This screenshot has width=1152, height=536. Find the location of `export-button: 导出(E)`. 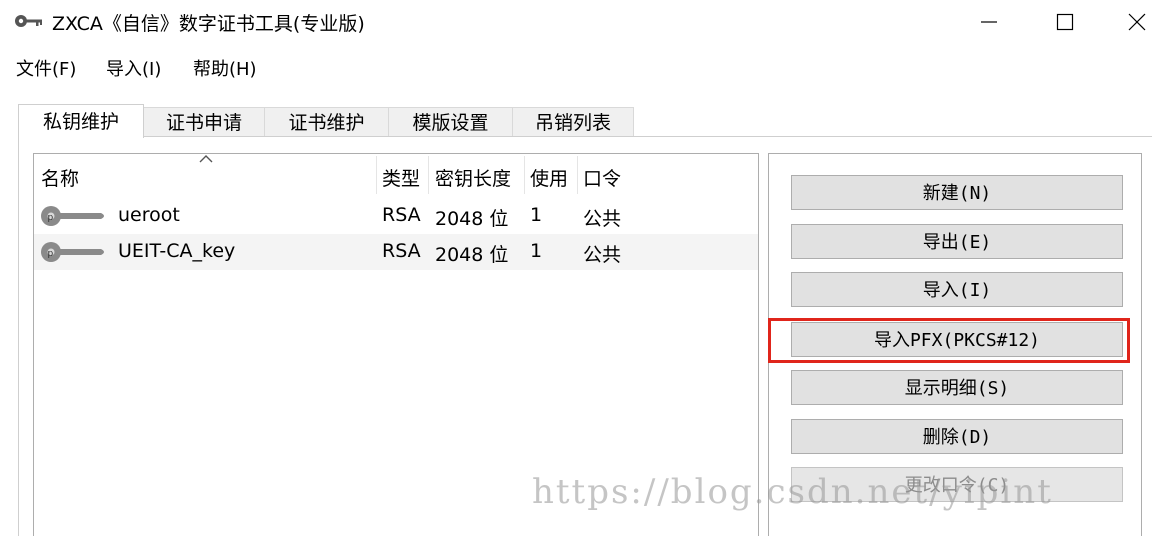

export-button: 导出(E) is located at coordinates (957, 241).